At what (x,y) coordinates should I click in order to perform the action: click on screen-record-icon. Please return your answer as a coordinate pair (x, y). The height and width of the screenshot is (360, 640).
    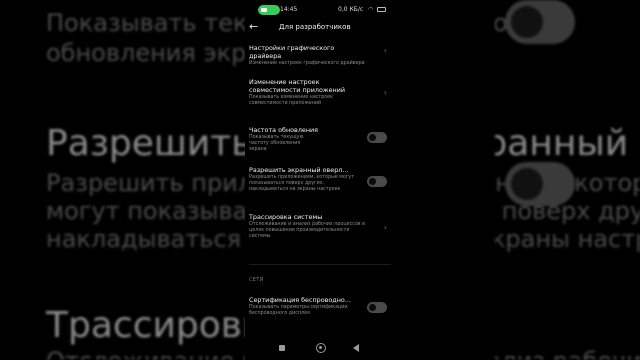
    Looking at the image, I should click on (269, 10).